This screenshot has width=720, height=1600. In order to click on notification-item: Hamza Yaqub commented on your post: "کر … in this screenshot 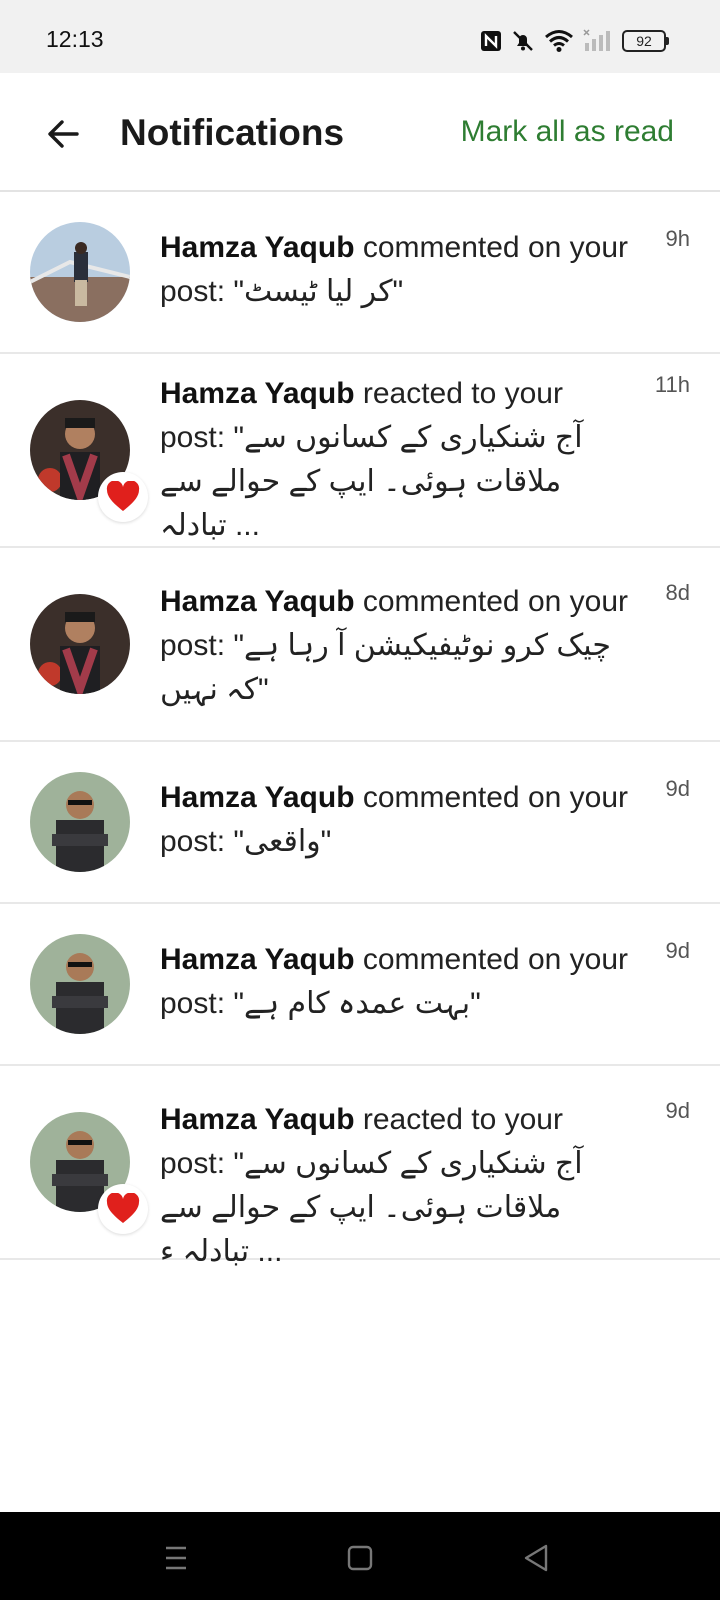, I will do `click(360, 274)`.